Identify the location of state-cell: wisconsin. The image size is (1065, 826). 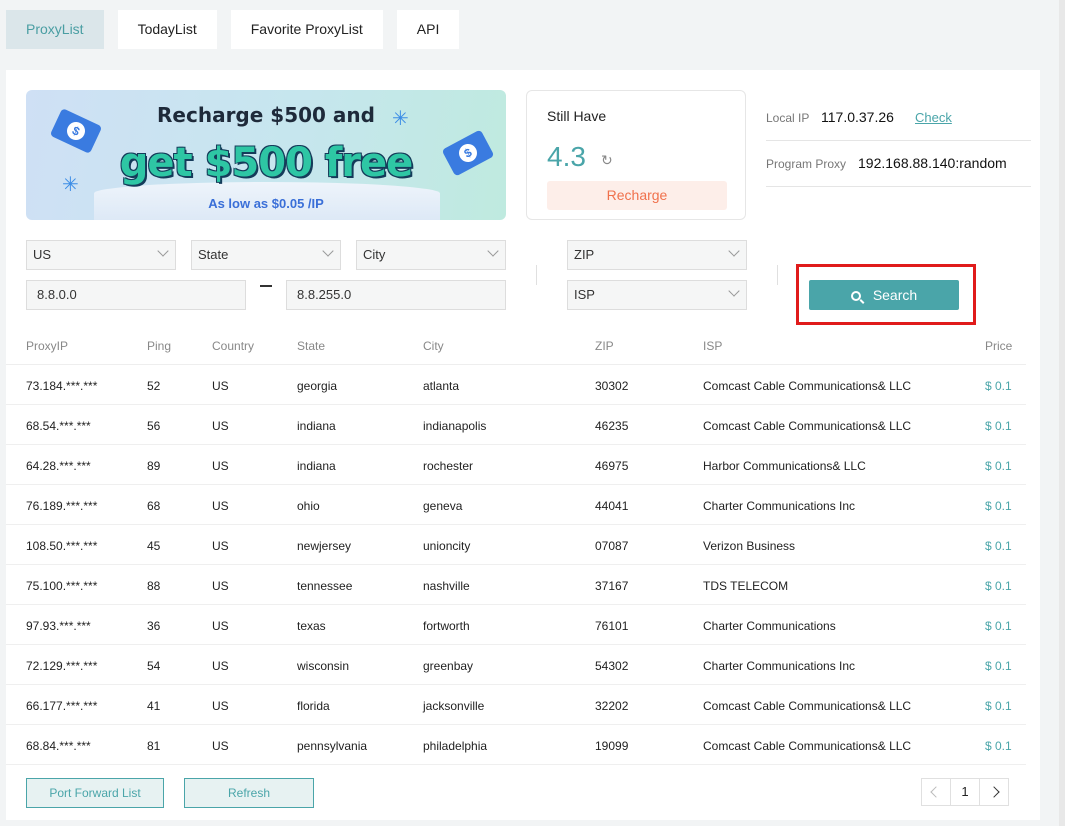
(323, 666).